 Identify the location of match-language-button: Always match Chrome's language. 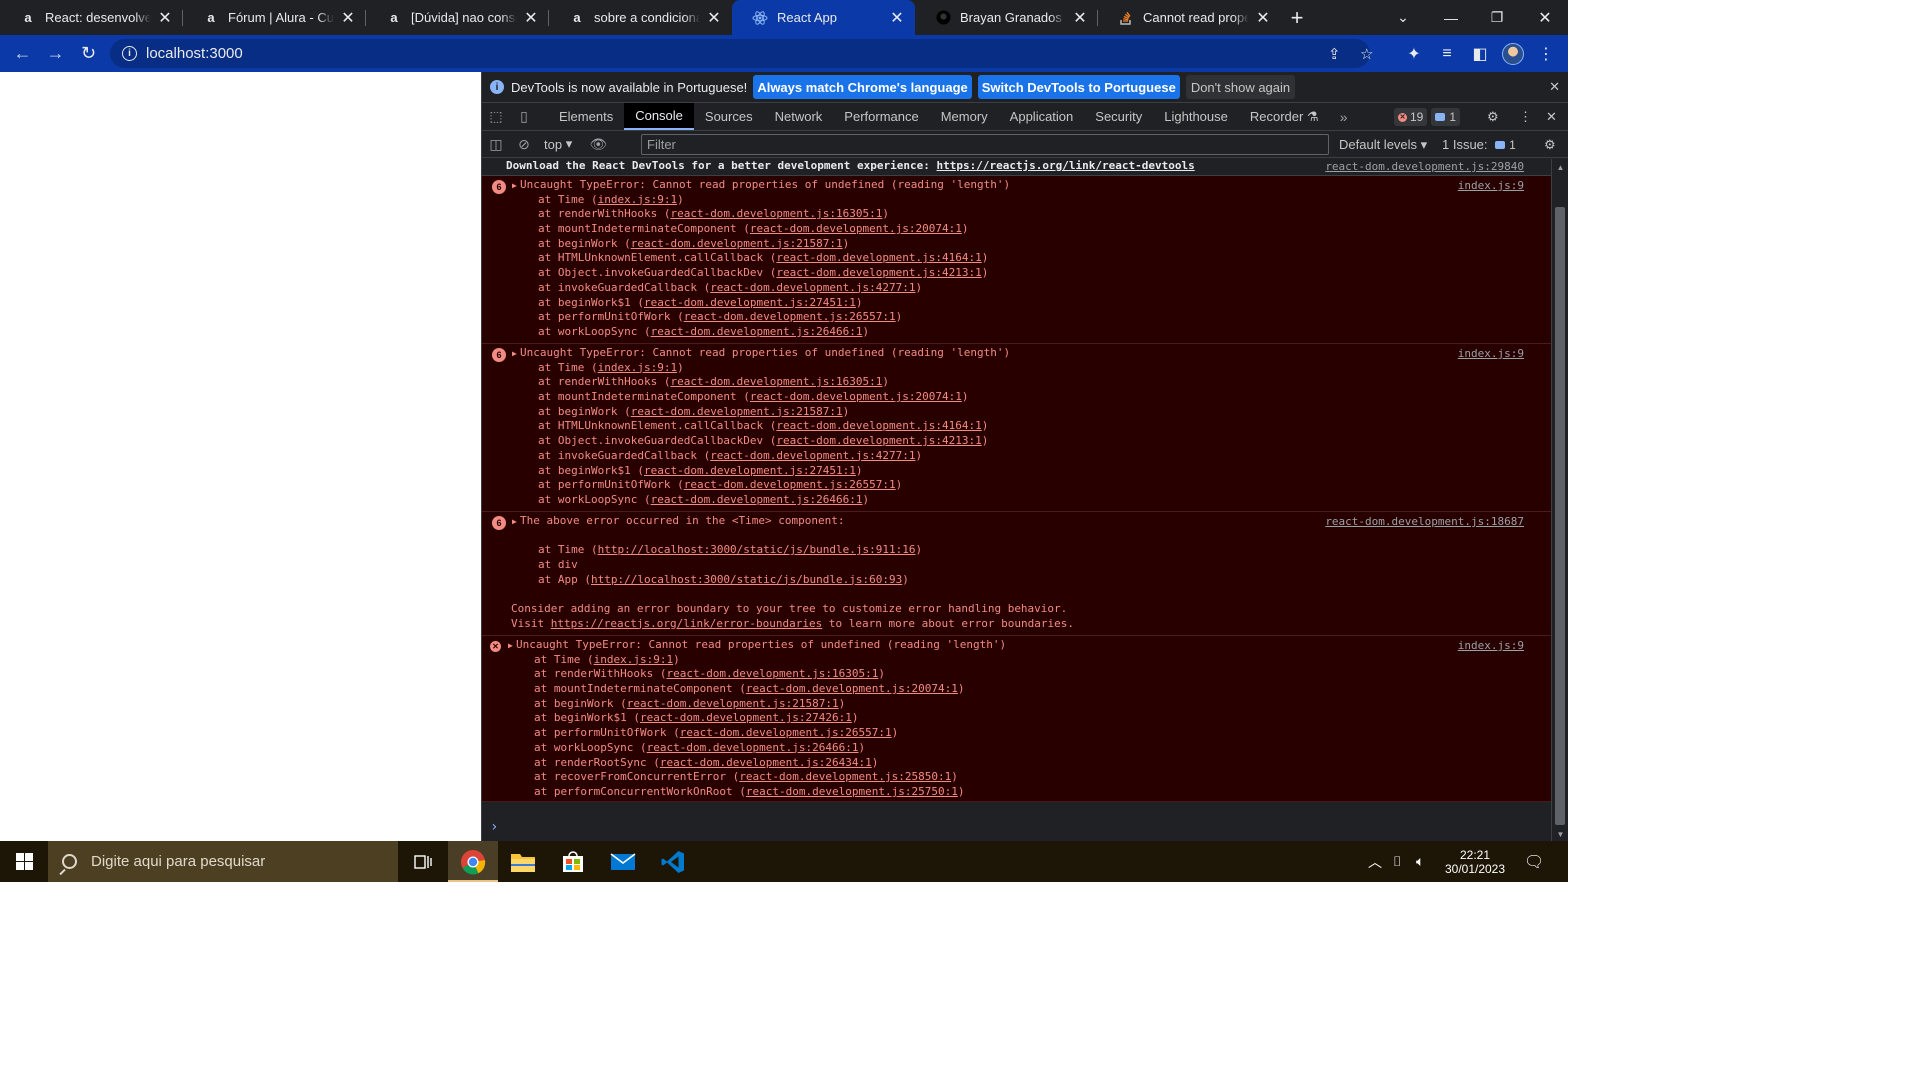
(862, 87).